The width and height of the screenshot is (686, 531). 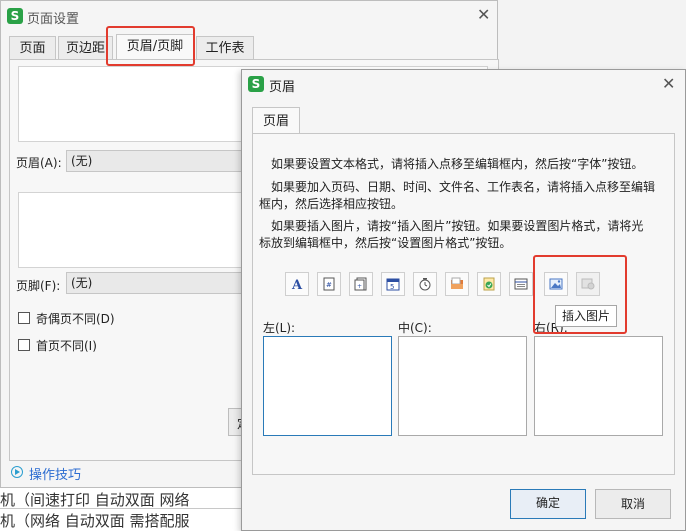 I want to click on sheet-name-button, so click(x=521, y=284).